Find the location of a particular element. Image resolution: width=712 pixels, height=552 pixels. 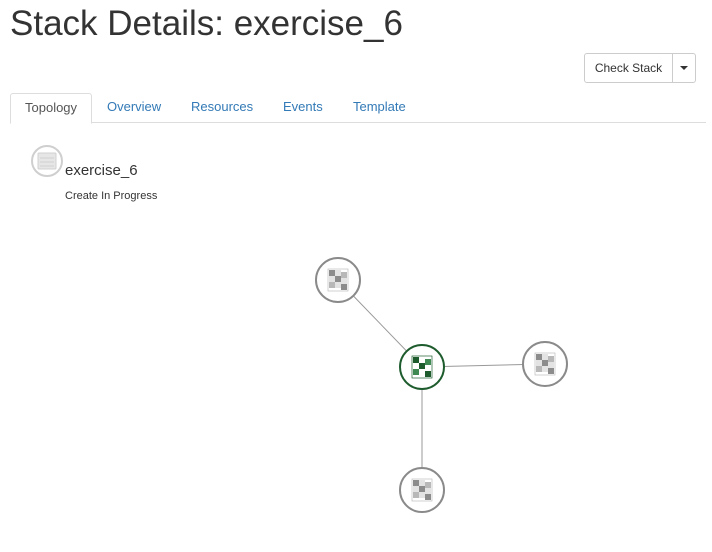

topology-node-right is located at coordinates (545, 364).